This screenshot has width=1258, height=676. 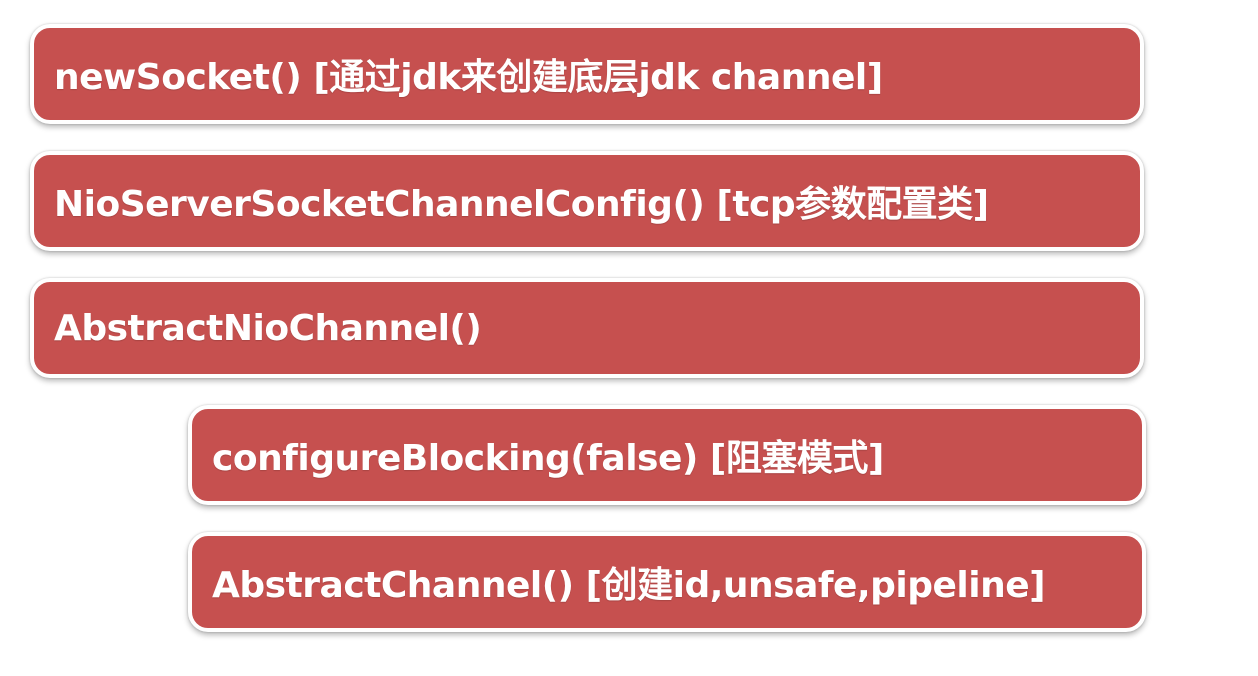 What do you see at coordinates (587, 328) in the screenshot?
I see `step-box-abstract-nio-channel: AbstractNioChannel()` at bounding box center [587, 328].